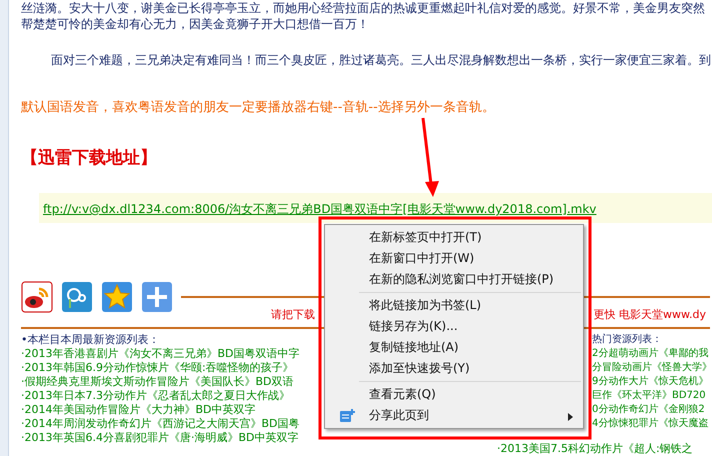 Image resolution: width=712 pixels, height=456 pixels. Describe the element at coordinates (258, 107) in the screenshot. I see `audio-notice: 默认国语发音，喜欢粤语发音的朋友一定要播放器右键--音轨--选择另外一条音轨。` at that location.